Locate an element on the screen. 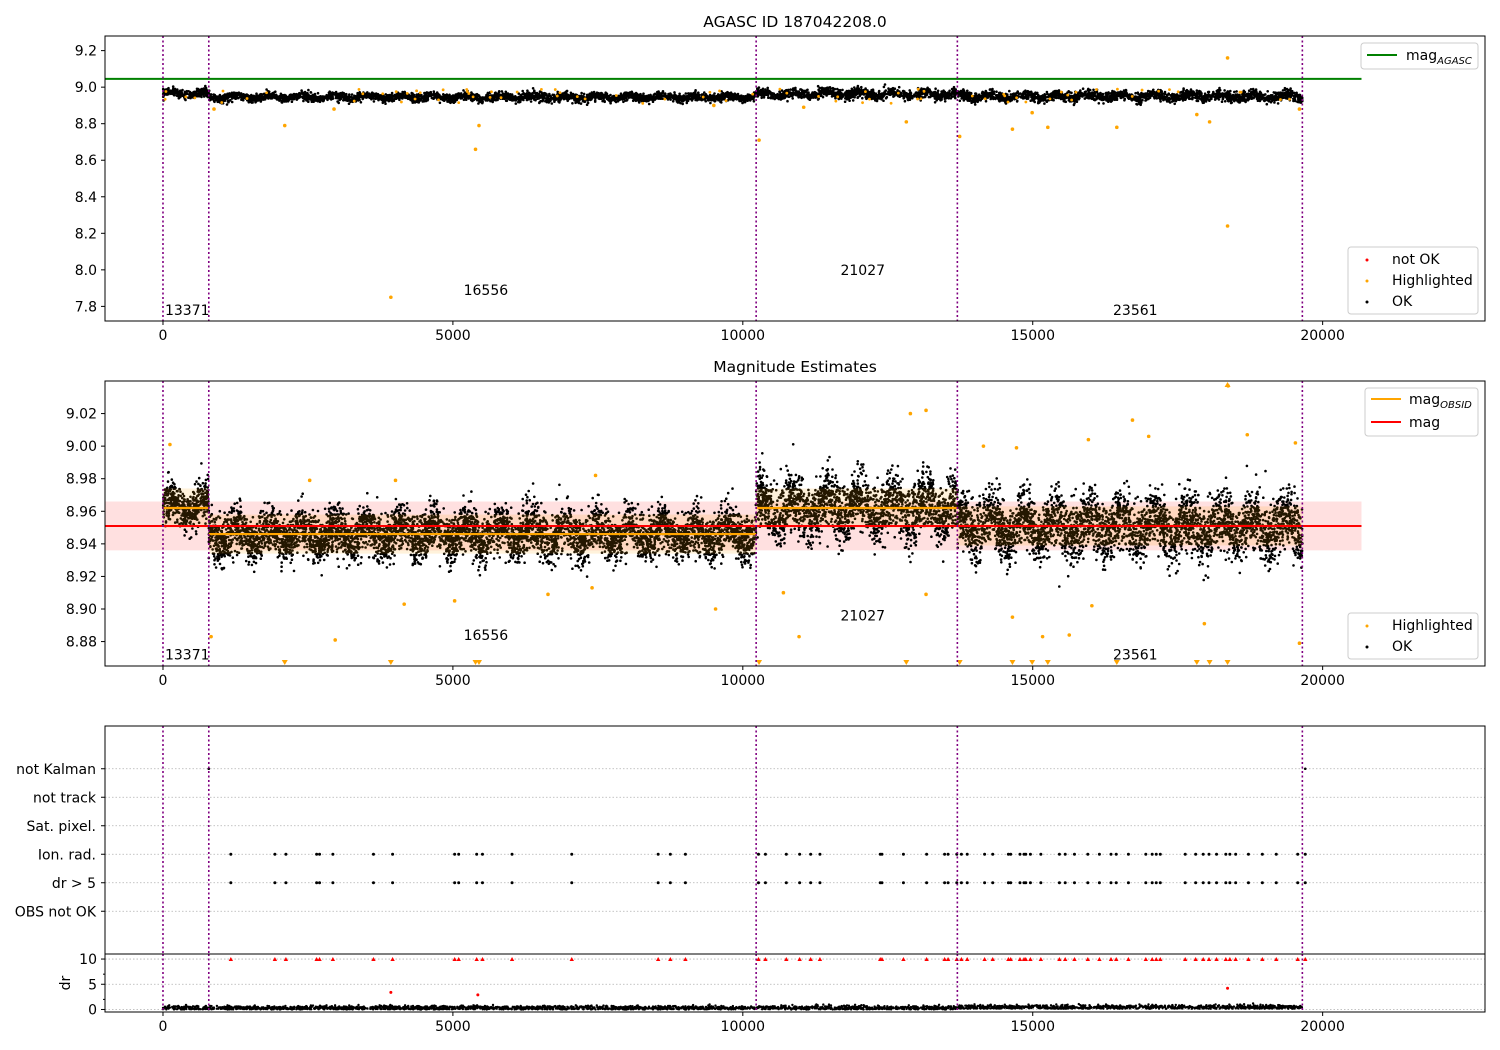 Image resolution: width=1500 pixels, height=1050 pixels. x-tick-label: 15000 is located at coordinates (1032, 336).